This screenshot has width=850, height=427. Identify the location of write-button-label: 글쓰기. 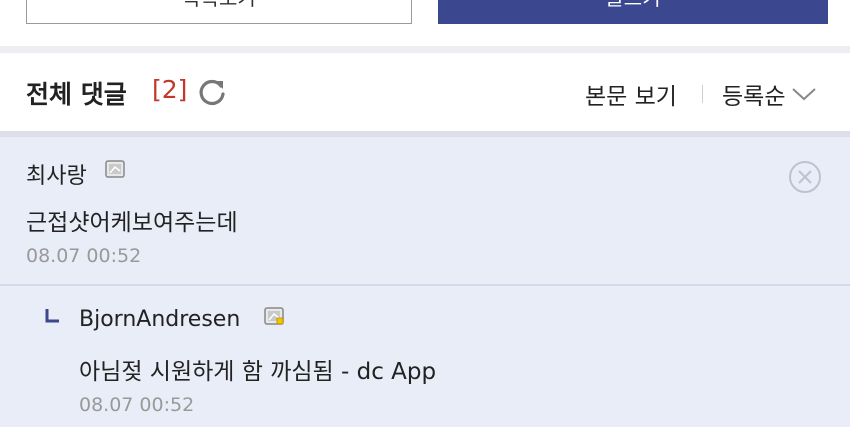
(632, 5).